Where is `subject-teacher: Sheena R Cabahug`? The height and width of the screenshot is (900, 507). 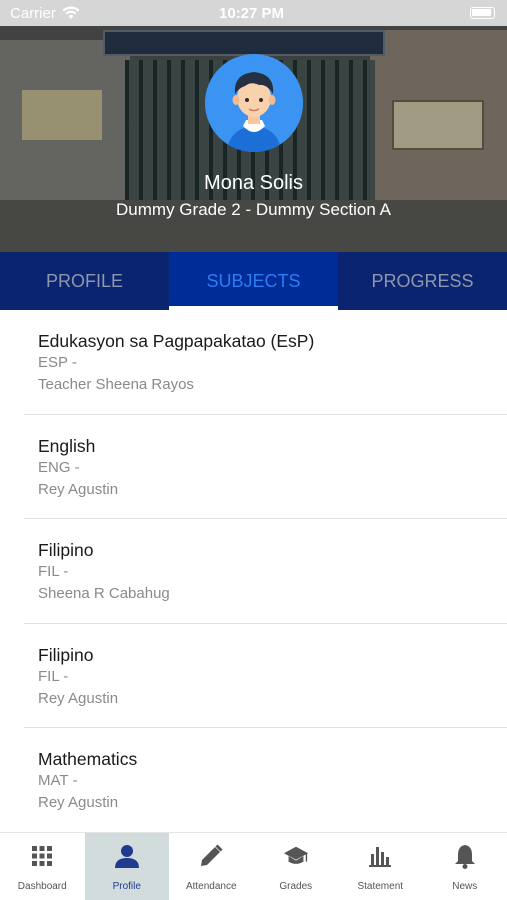
subject-teacher: Sheena R Cabahug is located at coordinates (104, 593).